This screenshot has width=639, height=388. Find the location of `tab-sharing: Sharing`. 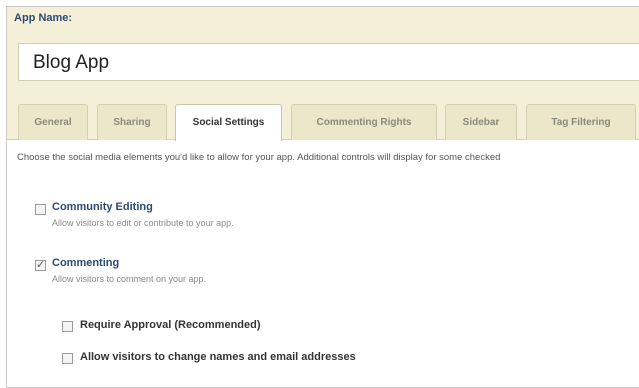

tab-sharing: Sharing is located at coordinates (132, 122).